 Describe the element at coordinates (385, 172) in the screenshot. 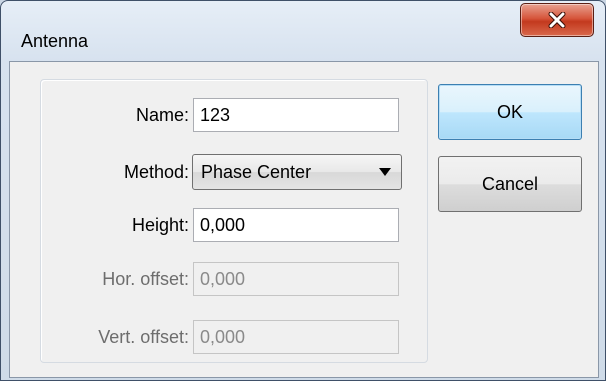

I see `dropdown-arrow-icon` at that location.